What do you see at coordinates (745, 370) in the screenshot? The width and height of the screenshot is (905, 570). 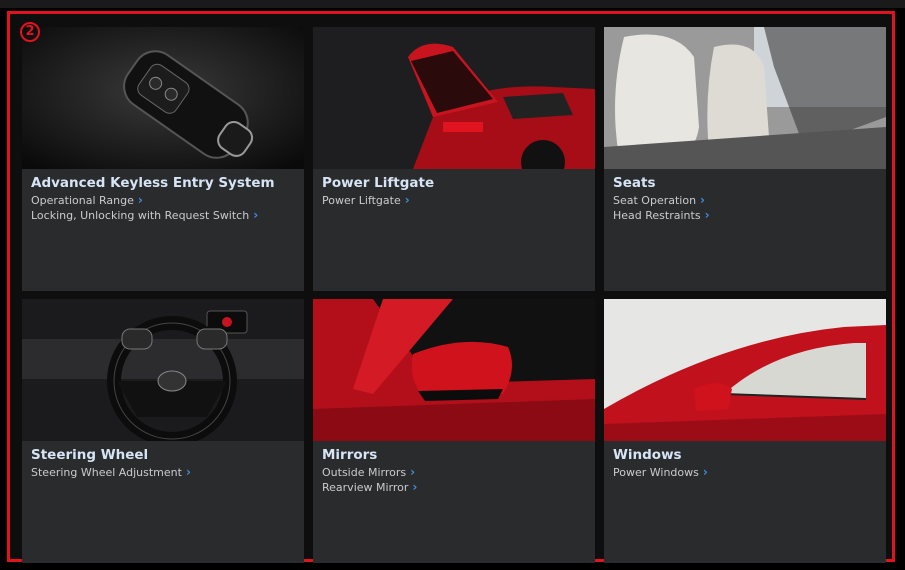 I see `windows-image` at bounding box center [745, 370].